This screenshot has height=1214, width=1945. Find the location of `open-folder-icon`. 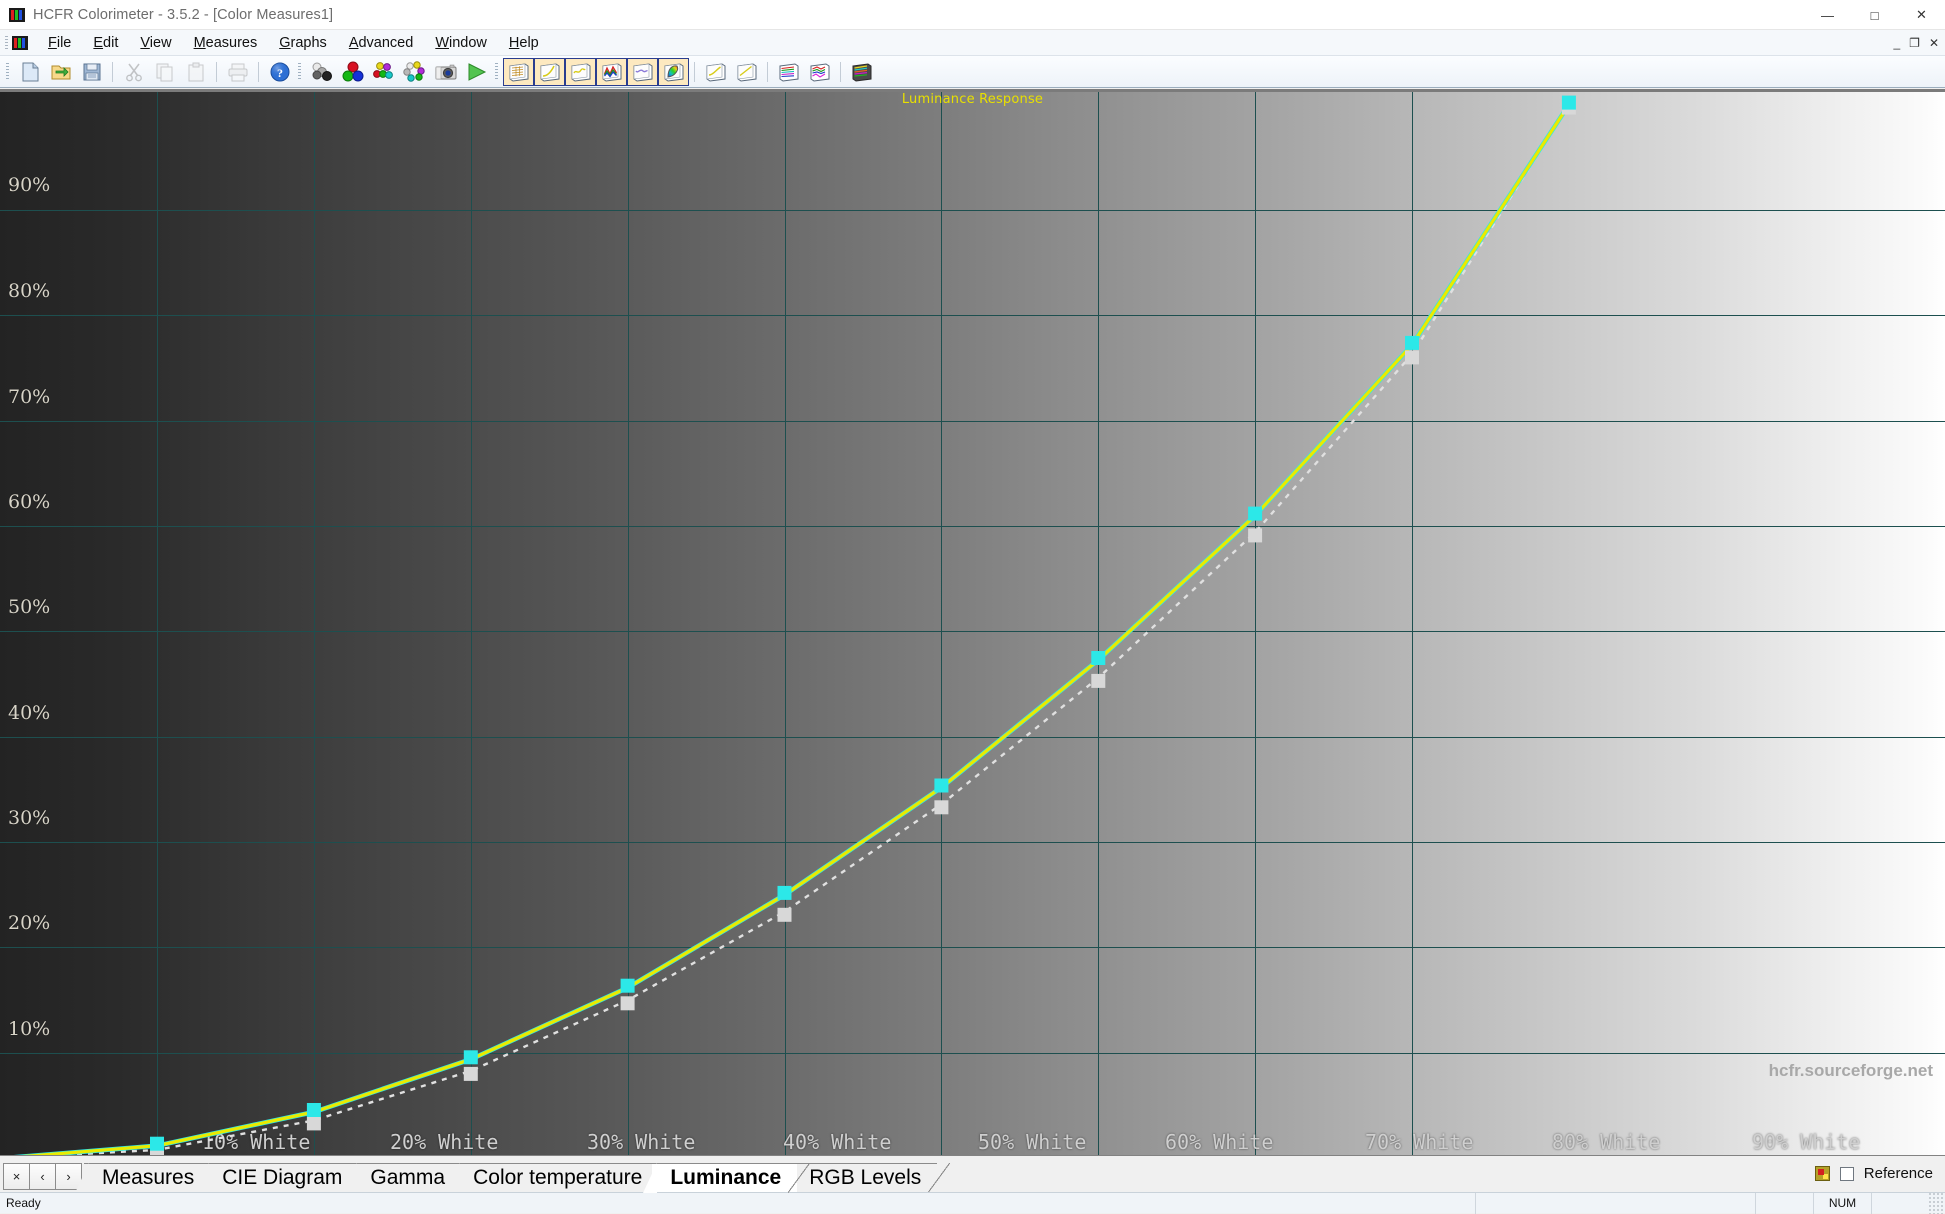

open-folder-icon is located at coordinates (60, 72).